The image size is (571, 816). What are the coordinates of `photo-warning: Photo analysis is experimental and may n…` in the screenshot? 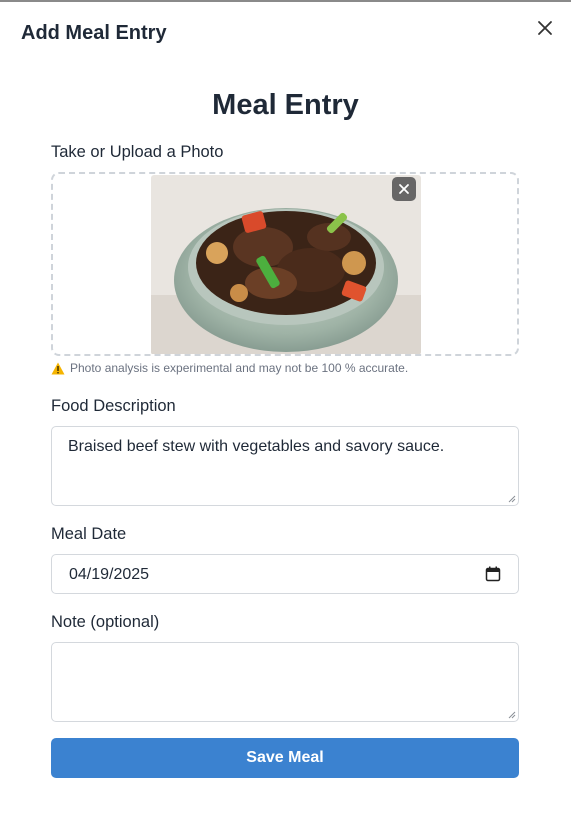 It's located at (229, 368).